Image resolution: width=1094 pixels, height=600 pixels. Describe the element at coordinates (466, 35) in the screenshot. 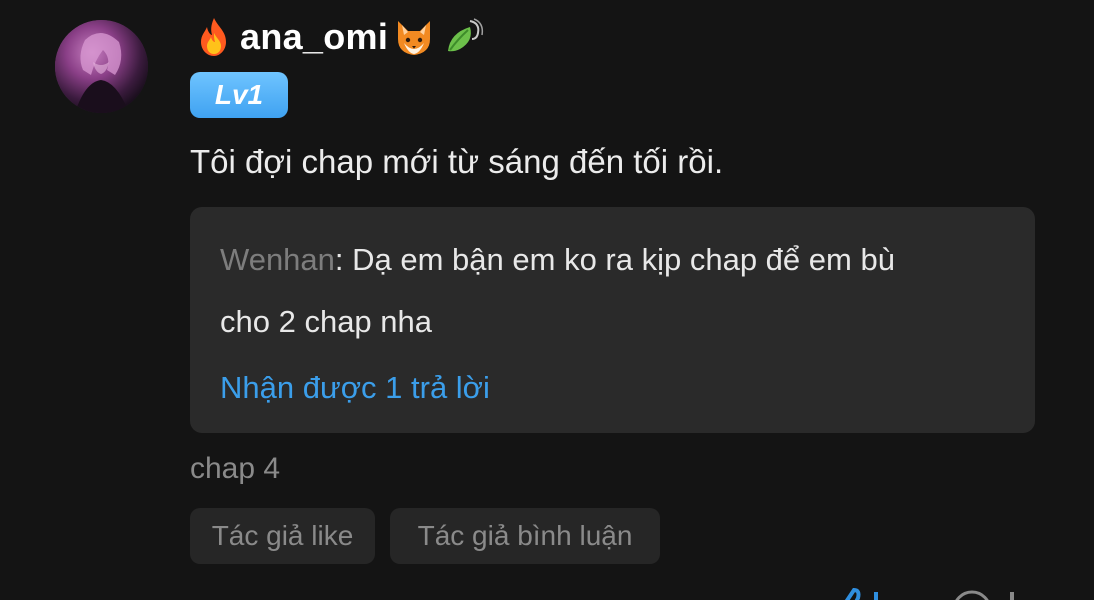

I see `leaf-swirl-icon` at that location.